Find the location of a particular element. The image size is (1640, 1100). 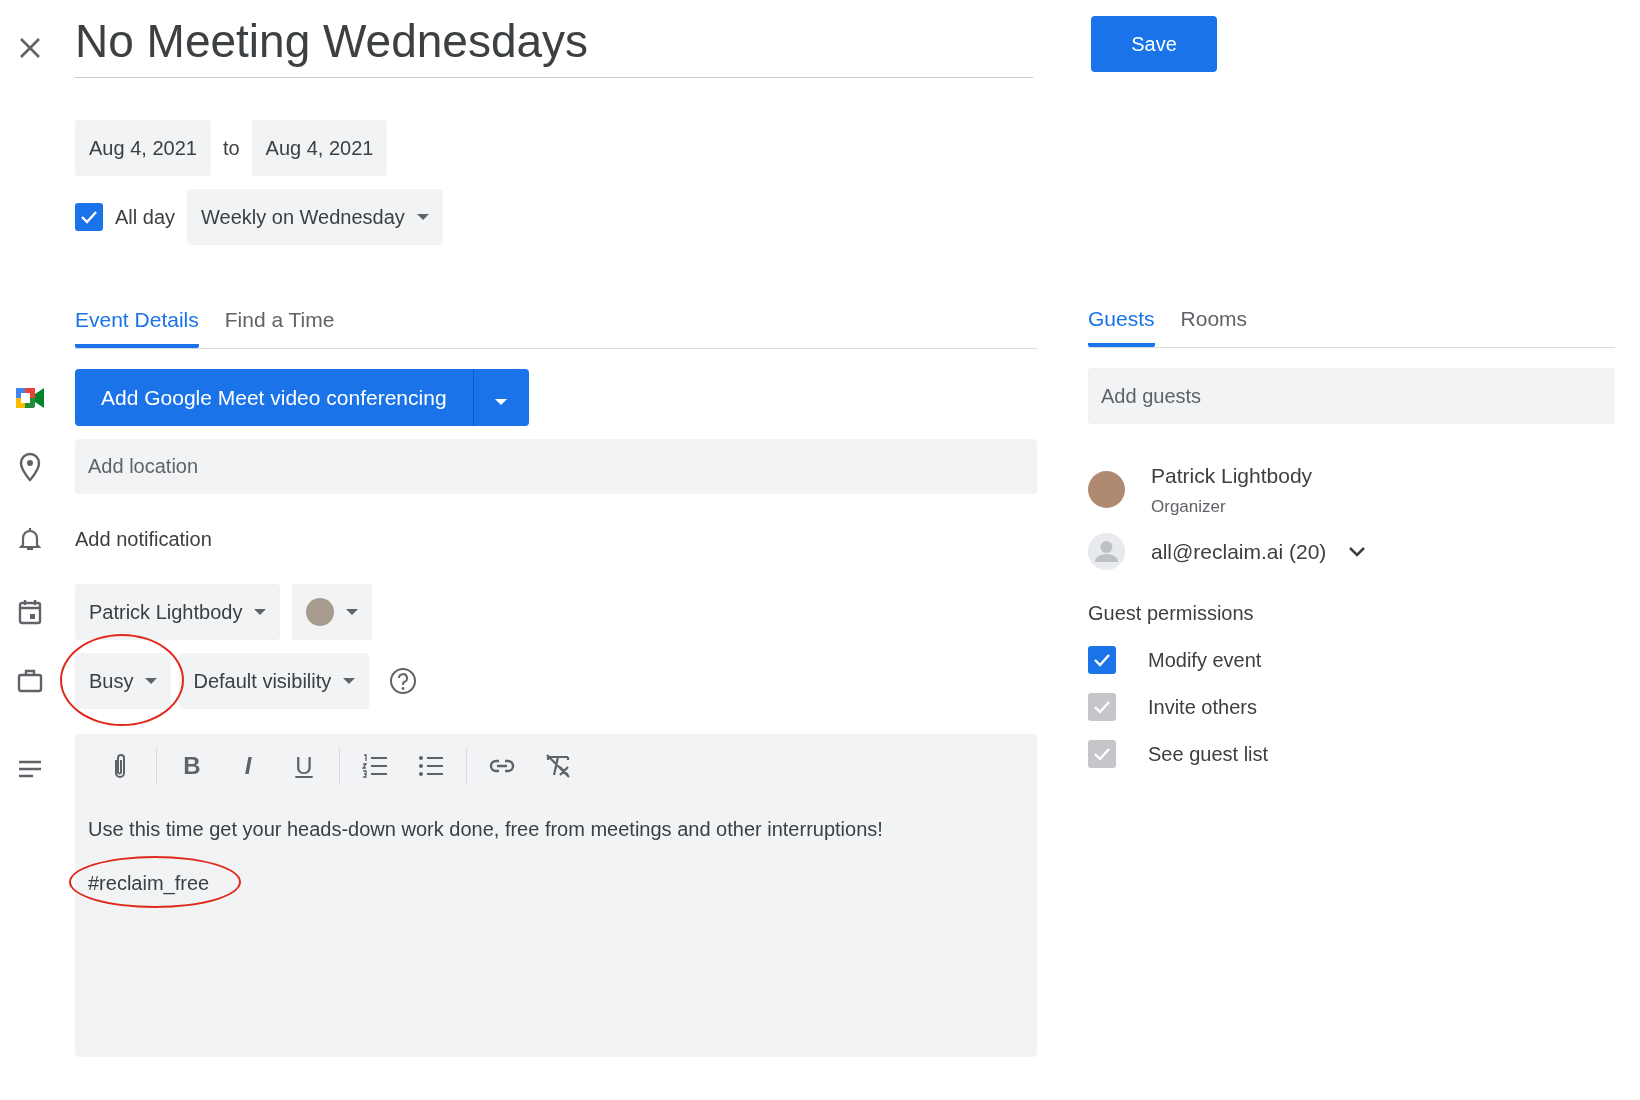

recurrence-dropdown: Weekly on Wednesday is located at coordinates (315, 217).